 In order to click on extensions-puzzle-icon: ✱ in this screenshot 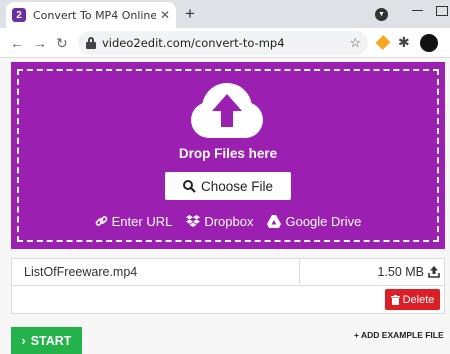, I will do `click(404, 42)`.